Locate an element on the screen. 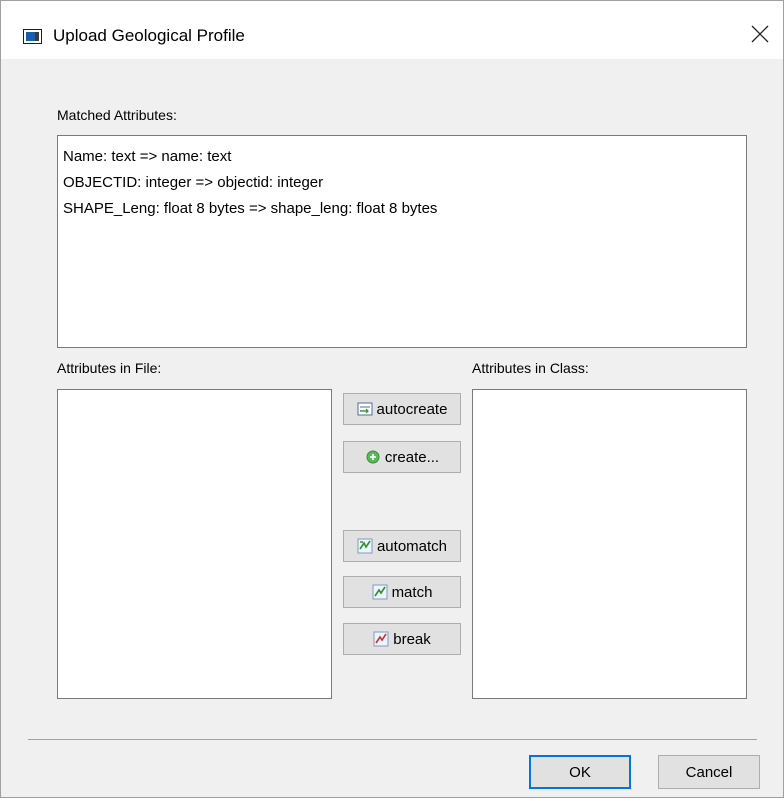 The height and width of the screenshot is (798, 784). break-button: break is located at coordinates (402, 639).